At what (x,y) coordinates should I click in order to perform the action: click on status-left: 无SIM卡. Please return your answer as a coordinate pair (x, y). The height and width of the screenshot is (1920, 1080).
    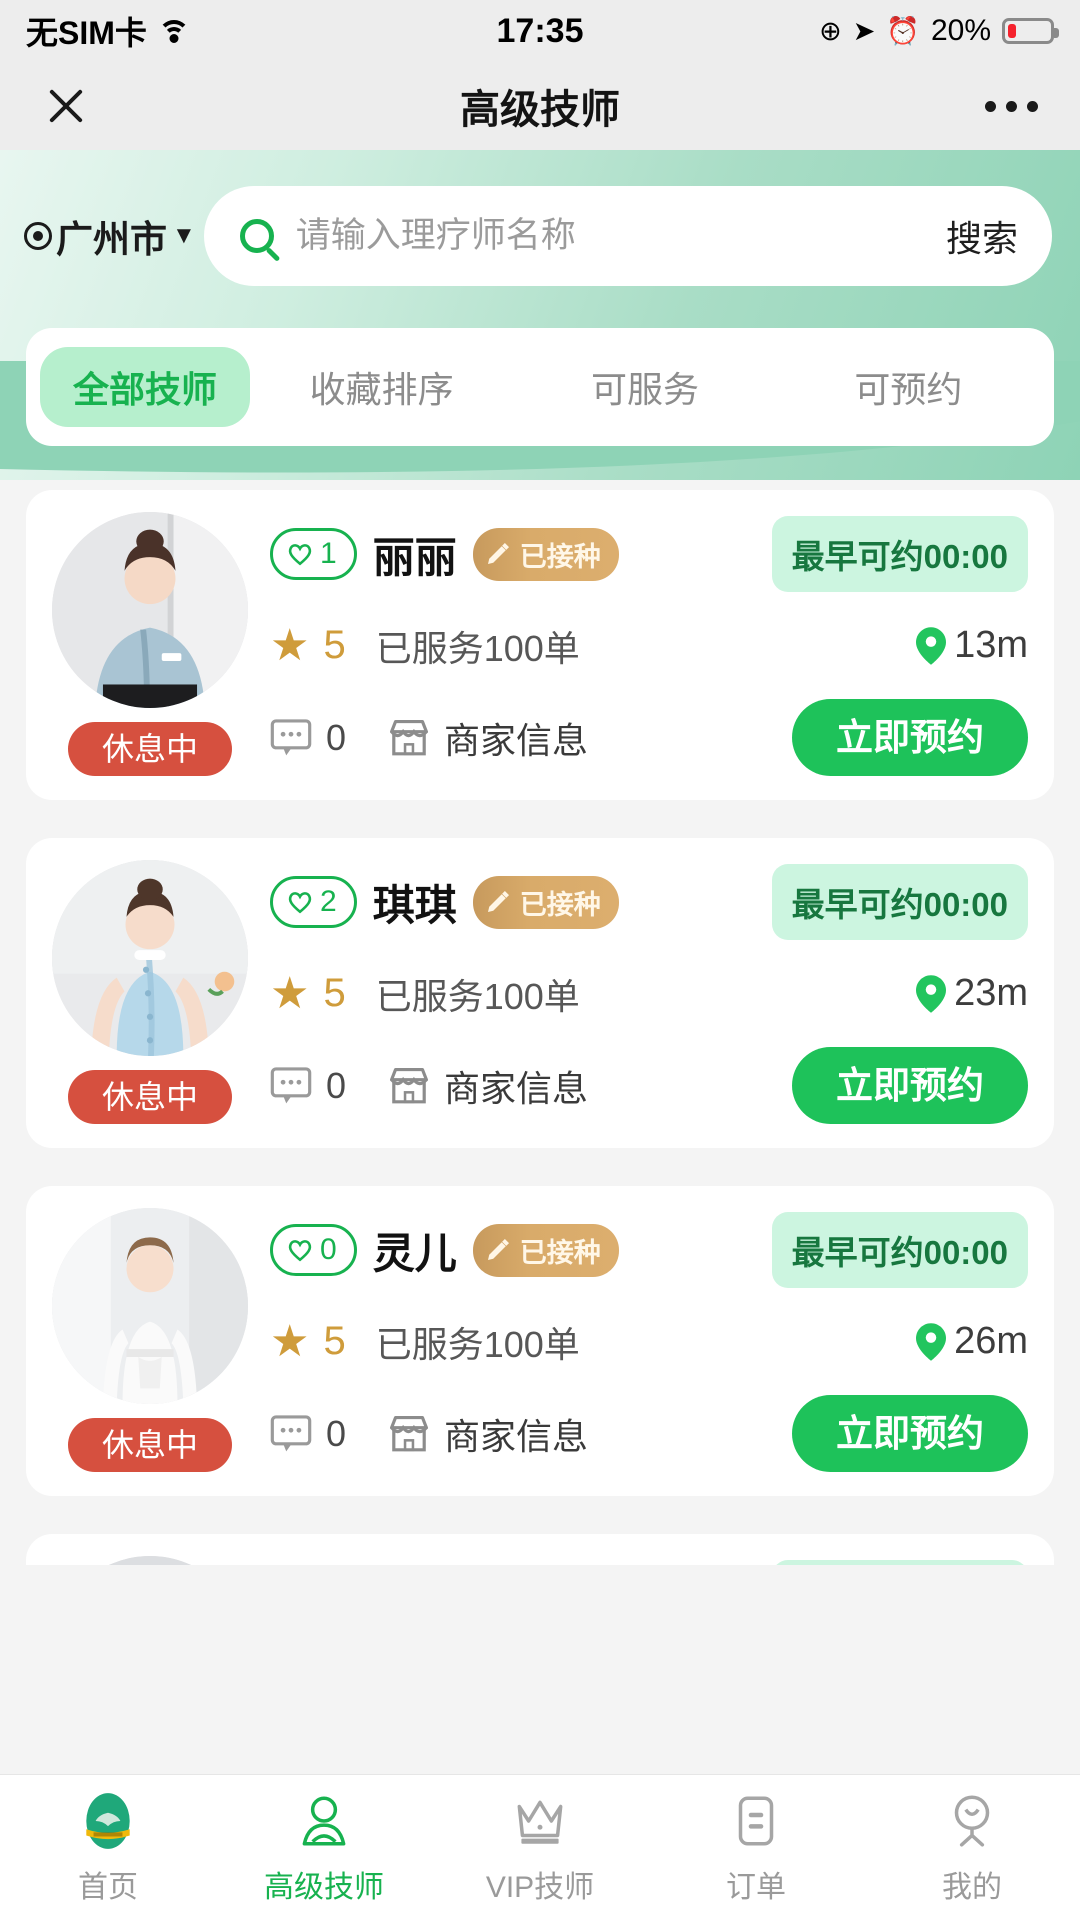
    Looking at the image, I should click on (108, 31).